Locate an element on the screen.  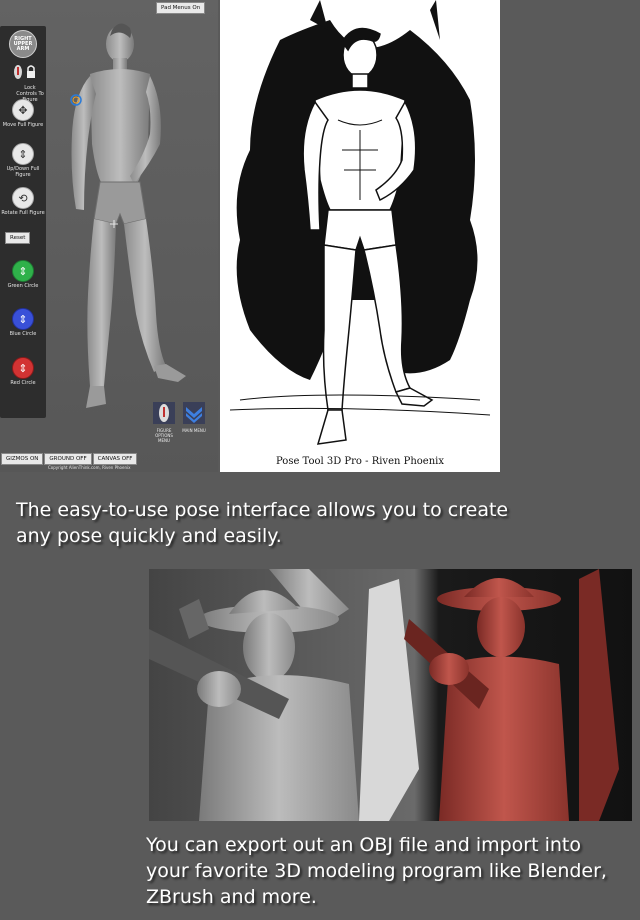
blue-circle-label: Blue Circle is located at coordinates (23, 334).